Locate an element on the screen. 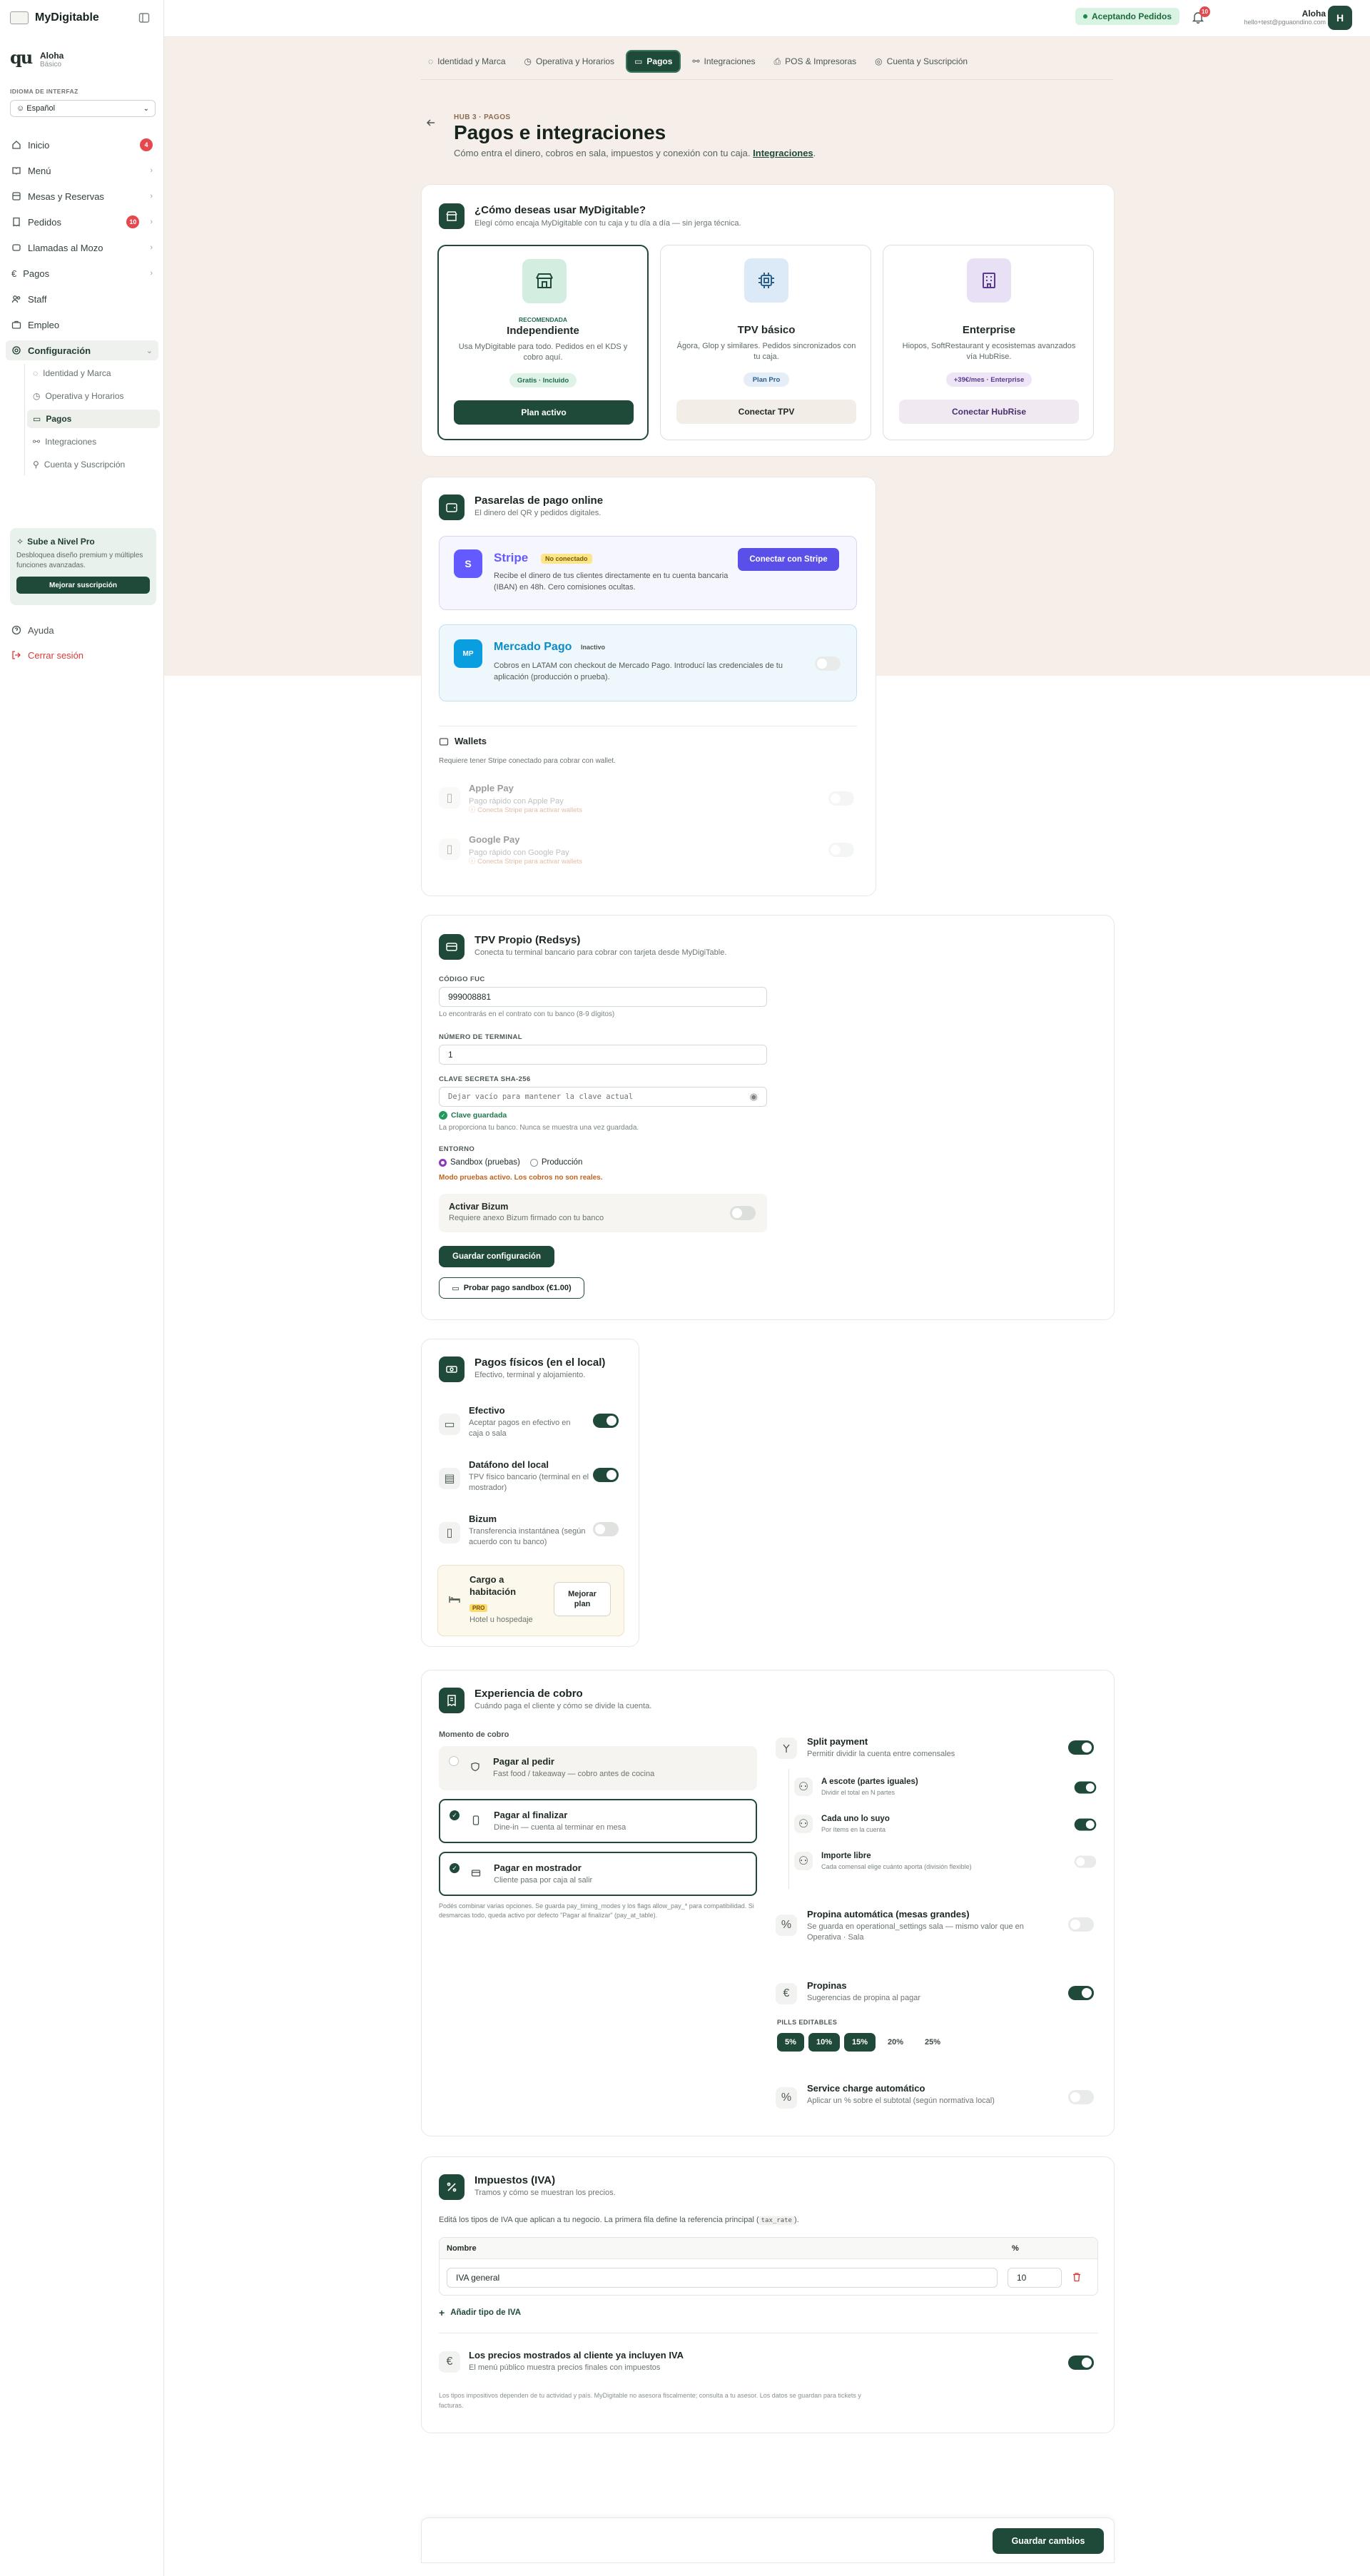 This screenshot has height=2576, width=1370. subnav-pagos: ▭ Pagos is located at coordinates (93, 419).